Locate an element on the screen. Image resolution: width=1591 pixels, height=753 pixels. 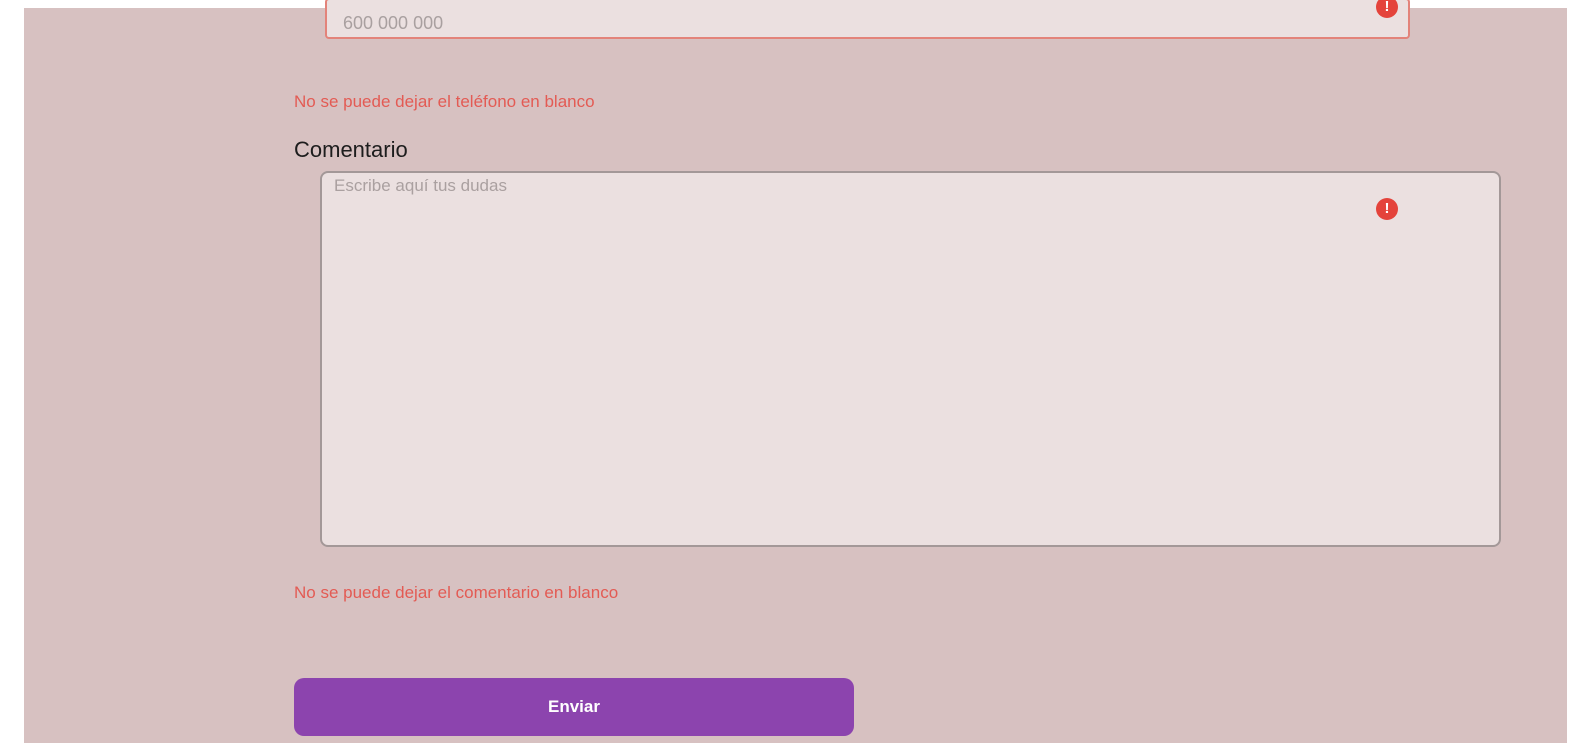
exclamation-circle-icon: ! is located at coordinates (1387, 209).